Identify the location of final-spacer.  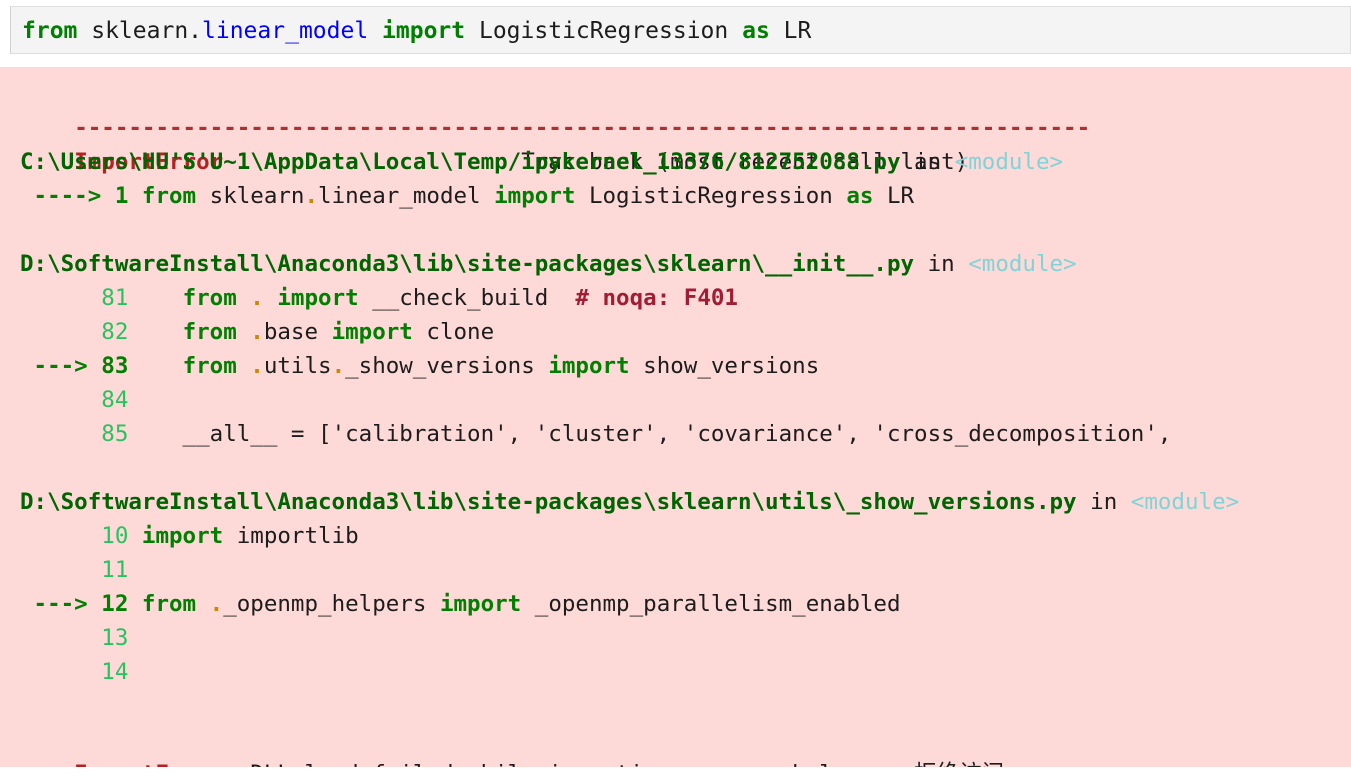
(675, 706).